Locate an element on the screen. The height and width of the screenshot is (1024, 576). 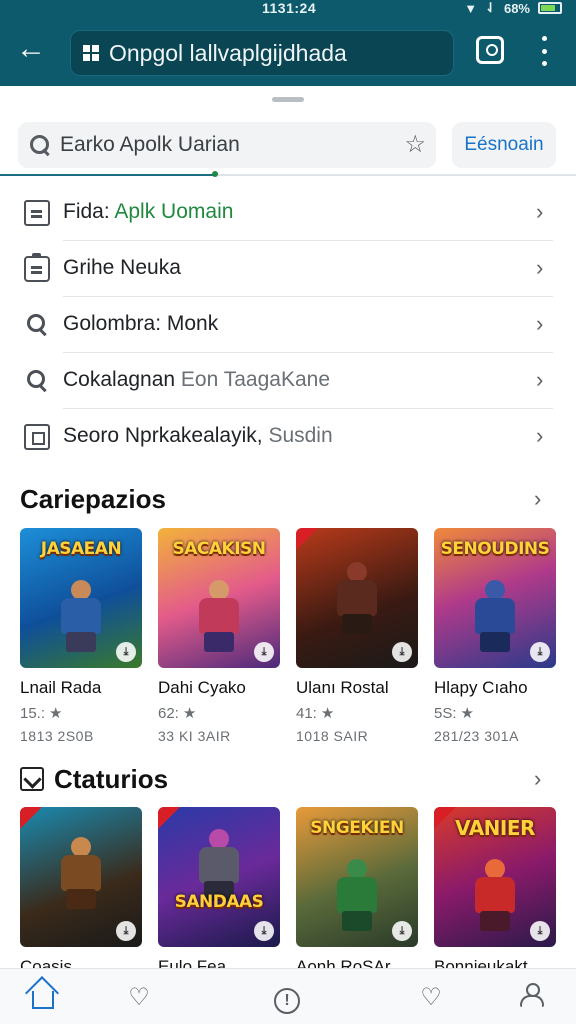
app-thumbnail: SACAKISN ⤓ is located at coordinates (219, 598).